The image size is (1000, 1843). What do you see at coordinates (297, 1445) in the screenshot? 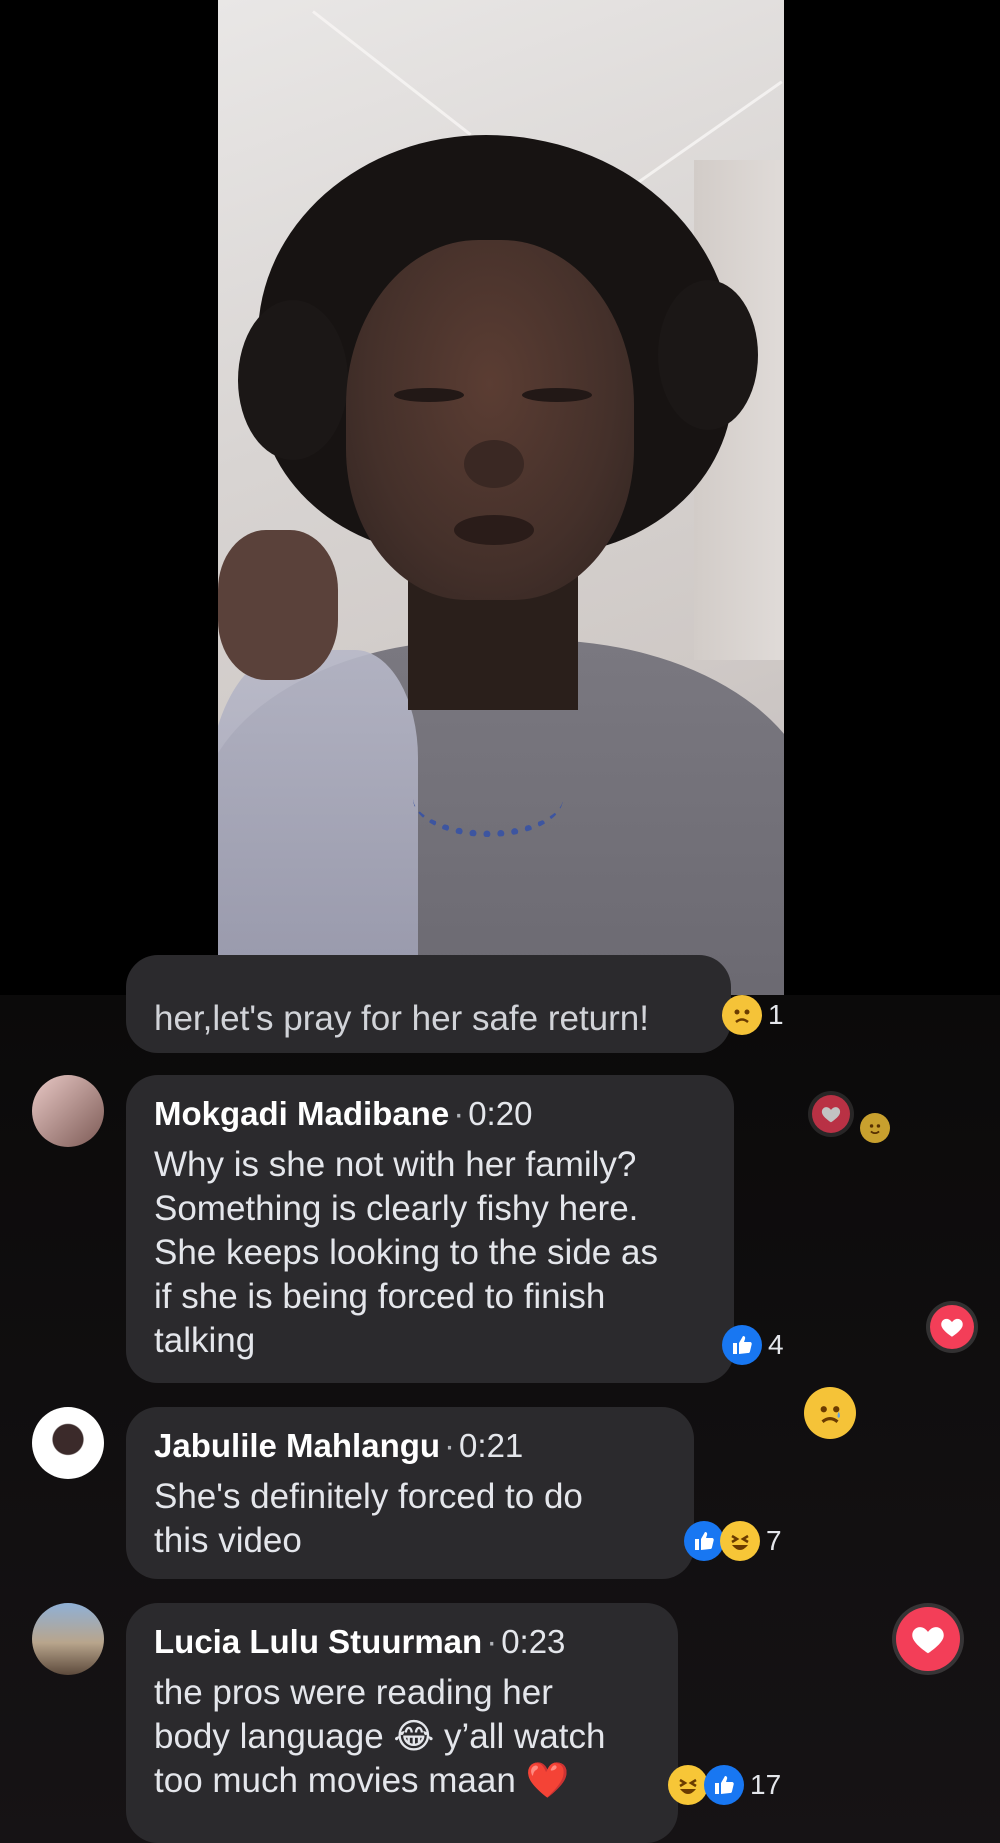
I see `comment-author: Jabulile Mahlangu` at bounding box center [297, 1445].